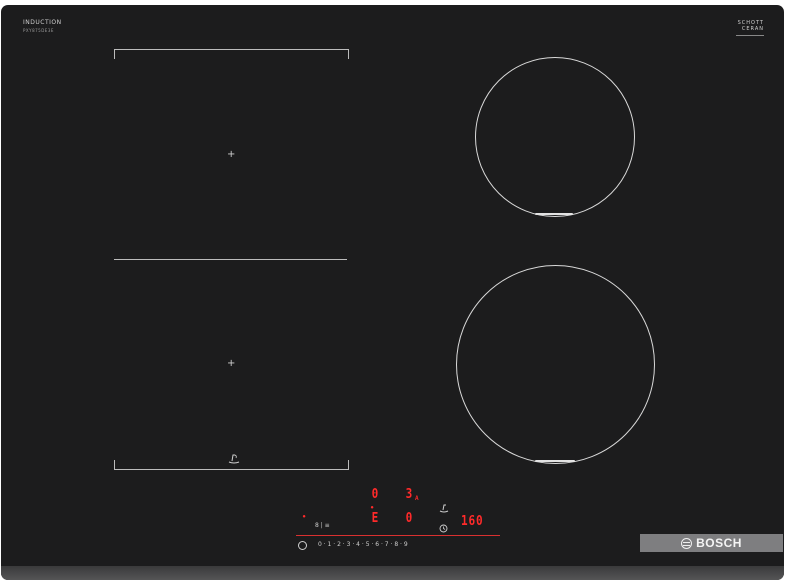  I want to click on cooking-zone-rear-right, so click(555, 137).